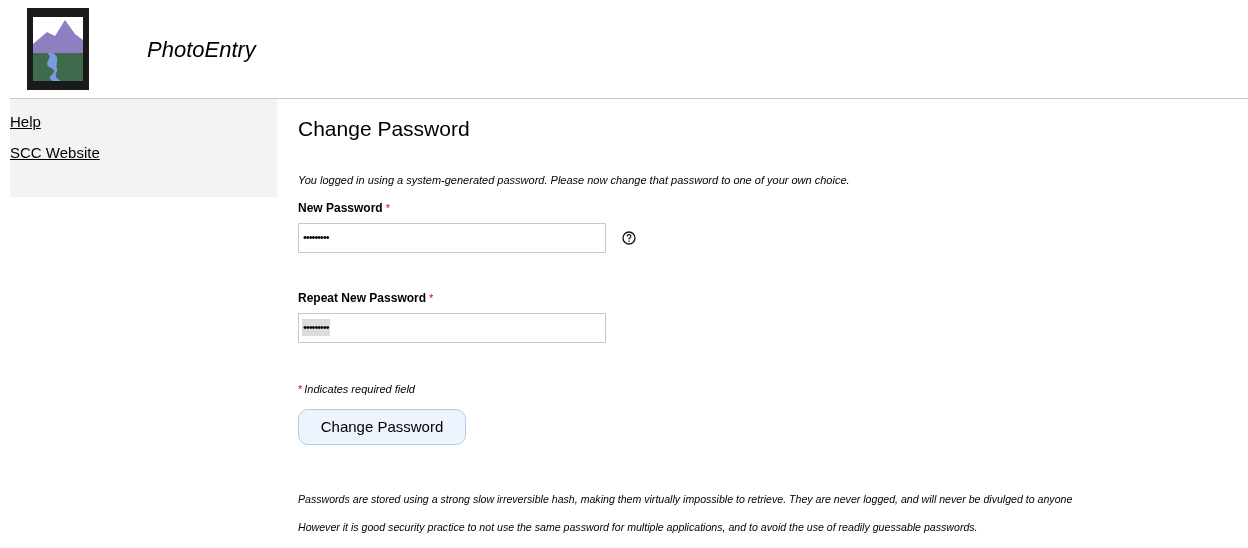 The height and width of the screenshot is (548, 1248). Describe the element at coordinates (25, 121) in the screenshot. I see `sidebar-link: Help` at that location.